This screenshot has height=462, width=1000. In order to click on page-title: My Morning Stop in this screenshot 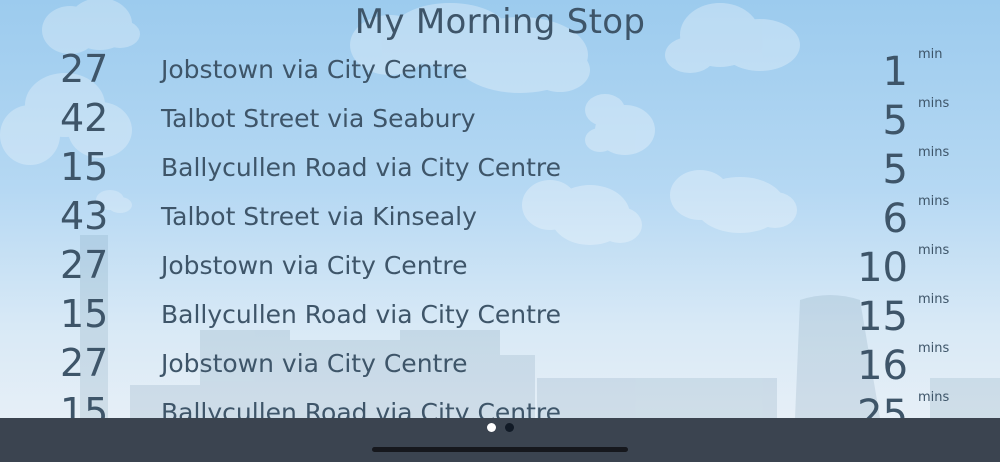, I will do `click(500, 22)`.